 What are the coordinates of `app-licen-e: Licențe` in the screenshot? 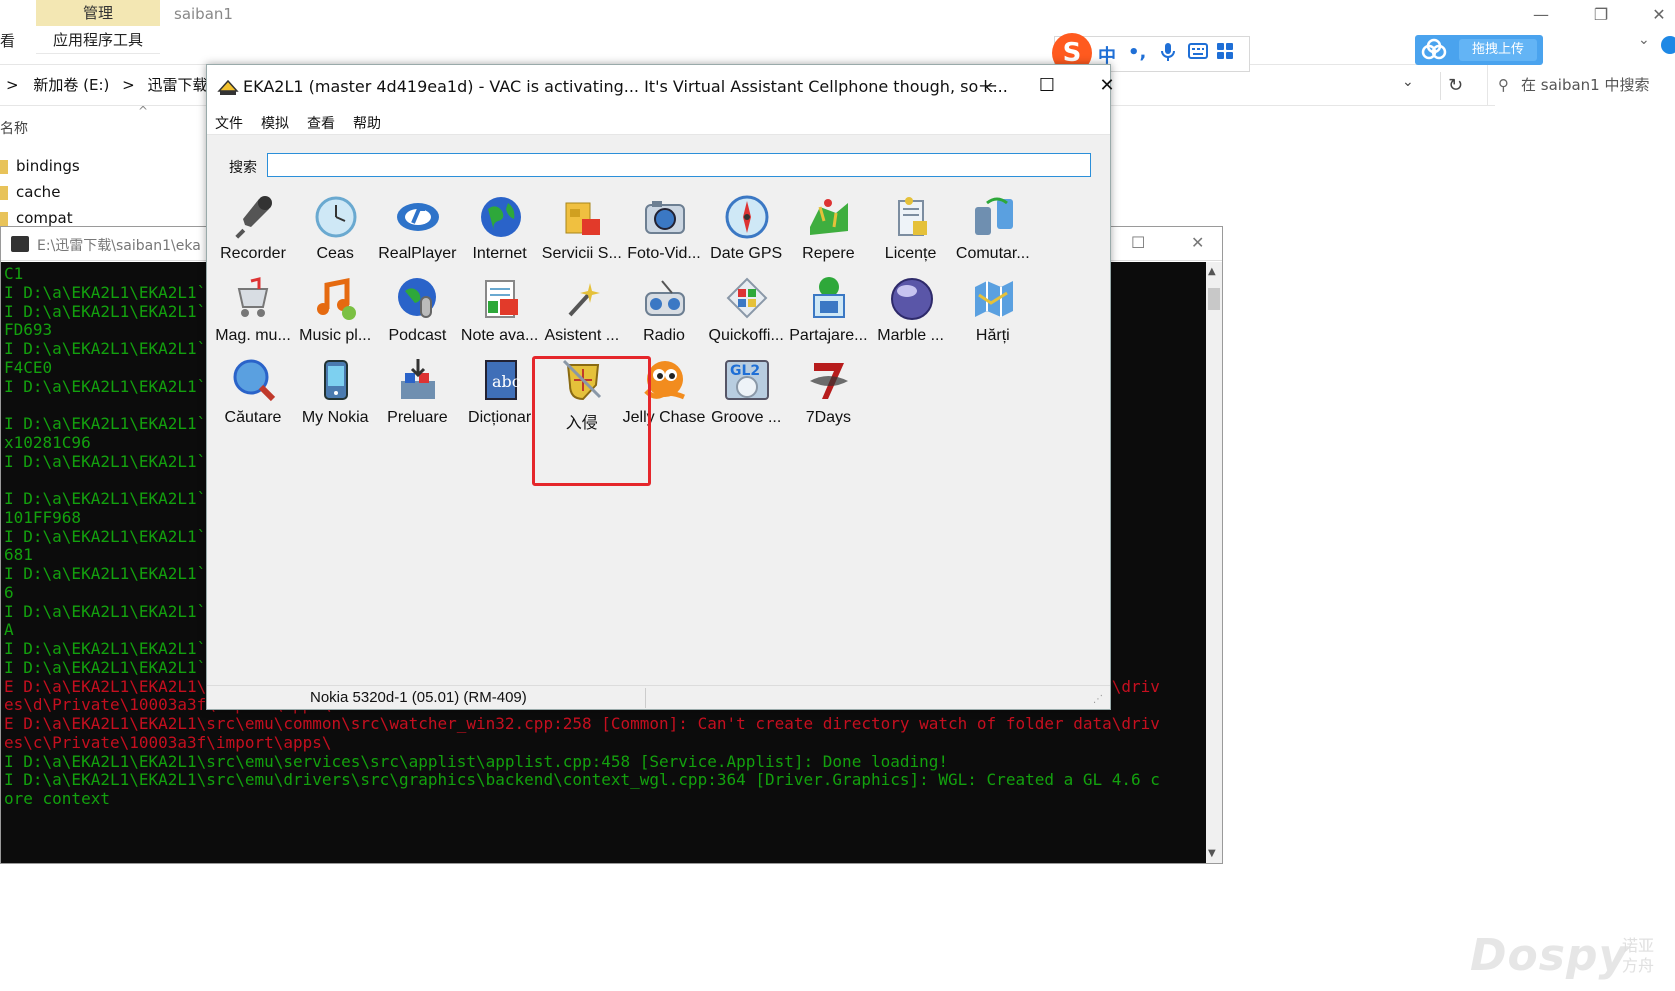 It's located at (911, 229).